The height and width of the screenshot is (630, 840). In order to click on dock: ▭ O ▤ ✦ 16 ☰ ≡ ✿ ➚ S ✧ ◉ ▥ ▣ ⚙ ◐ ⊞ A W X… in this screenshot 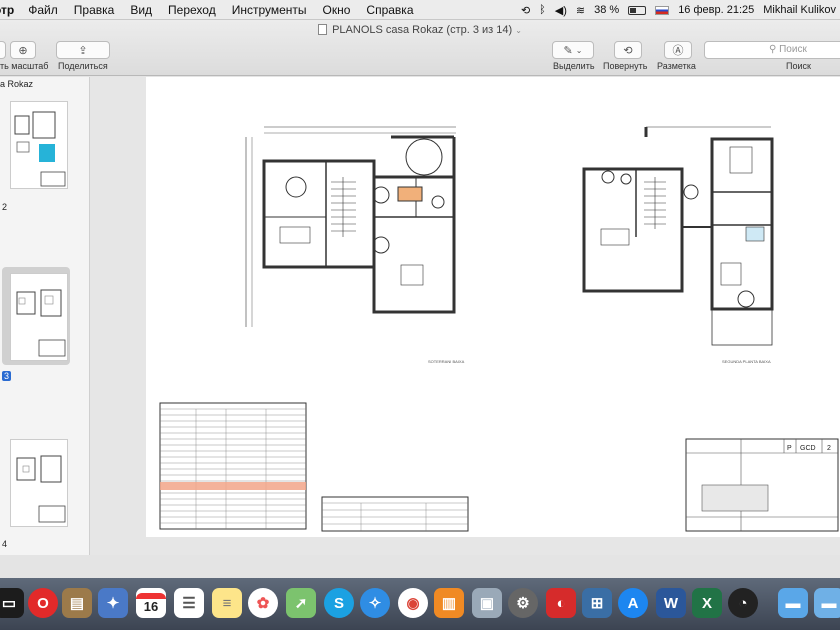, I will do `click(420, 604)`.